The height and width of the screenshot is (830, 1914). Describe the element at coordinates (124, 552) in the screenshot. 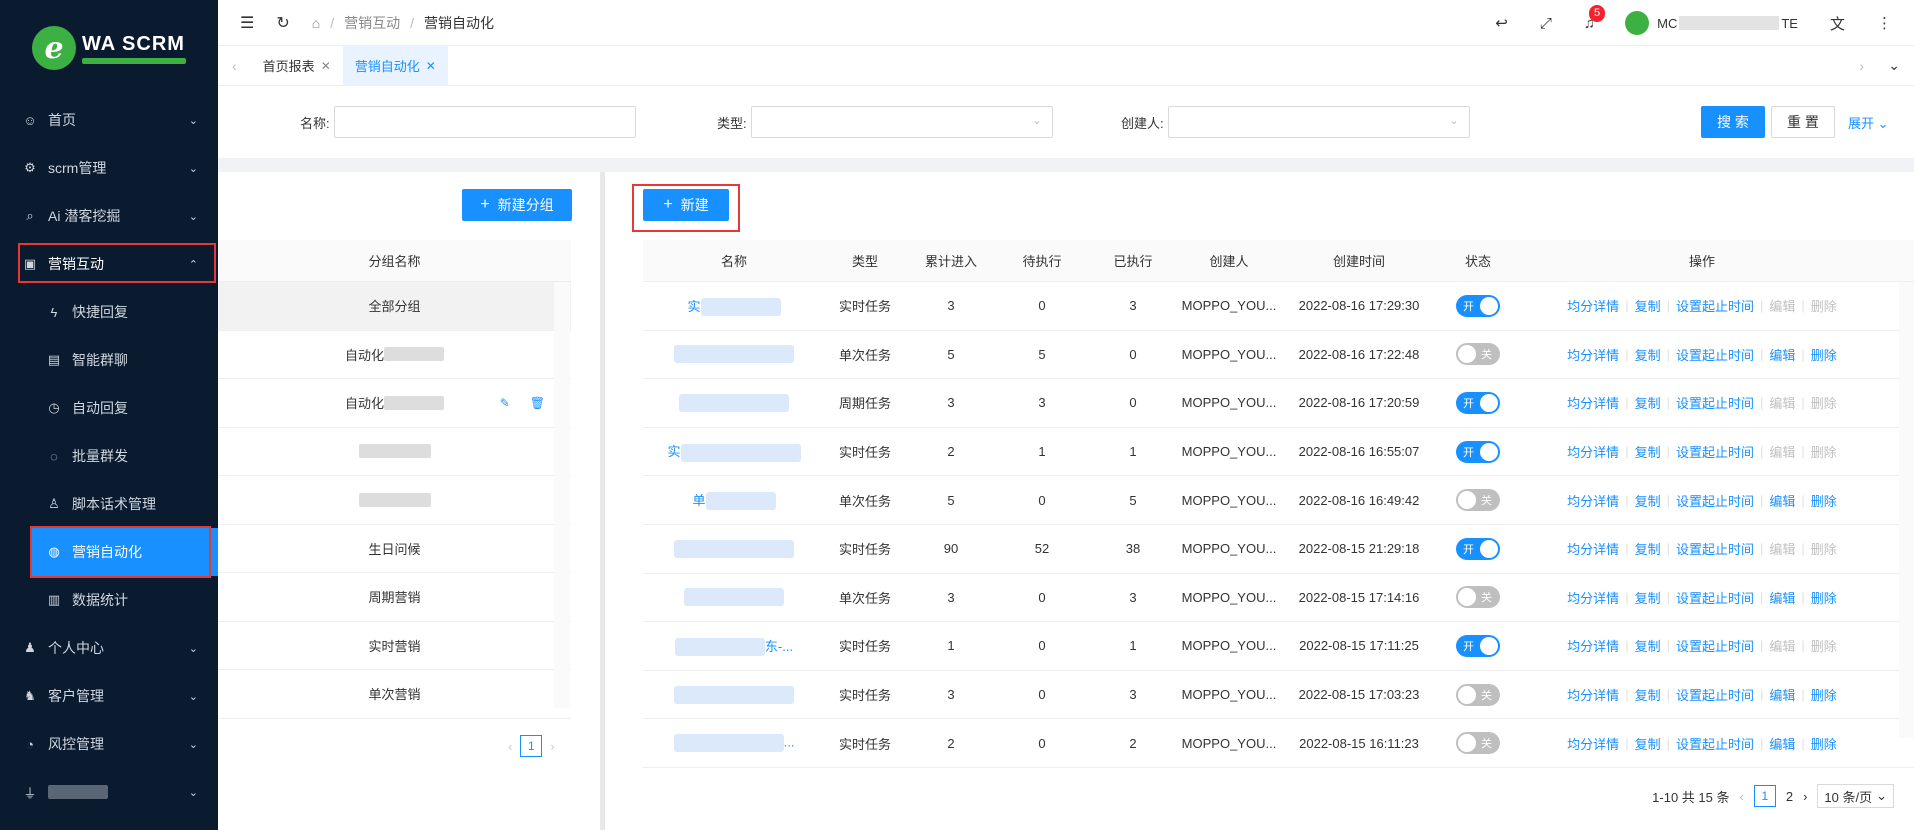

I see `sidebar-item-marketing-automation: ◍ 营销自动化` at that location.